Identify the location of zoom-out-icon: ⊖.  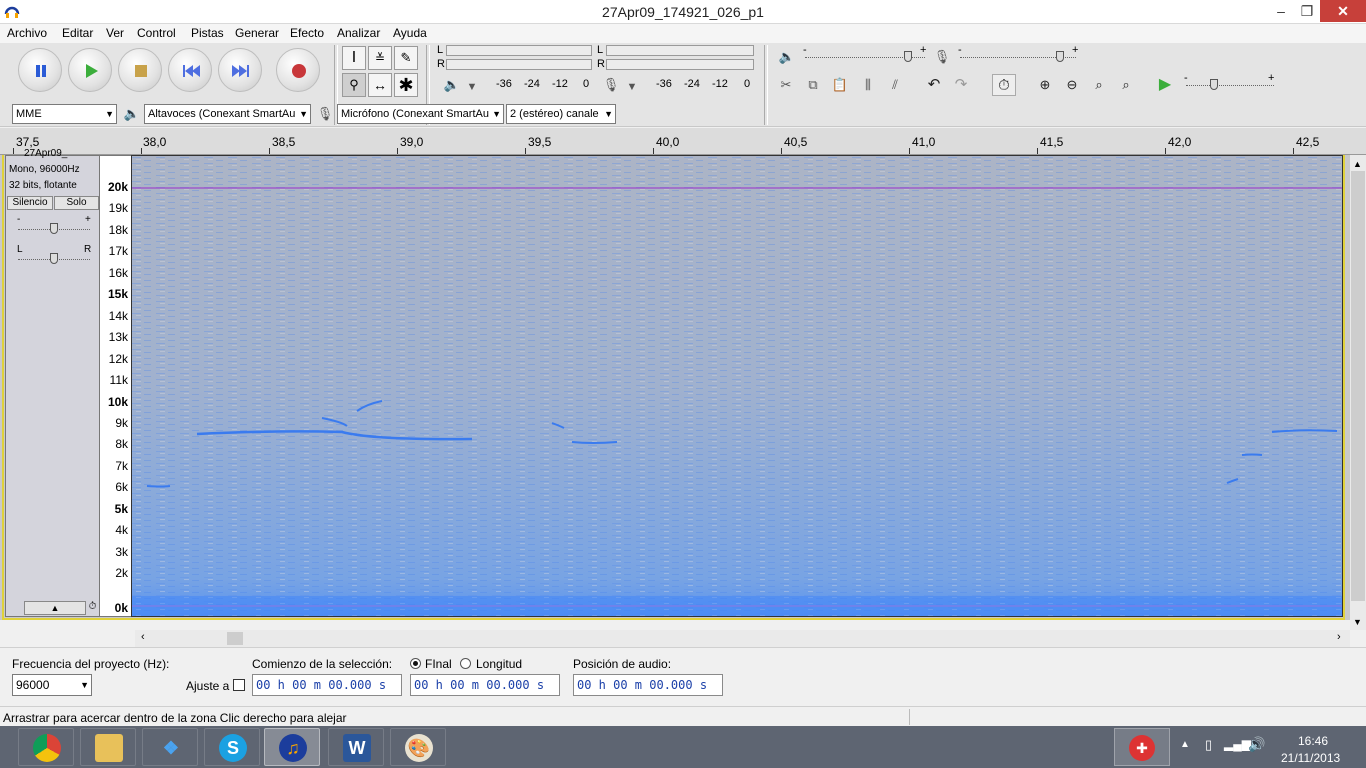
(1072, 85).